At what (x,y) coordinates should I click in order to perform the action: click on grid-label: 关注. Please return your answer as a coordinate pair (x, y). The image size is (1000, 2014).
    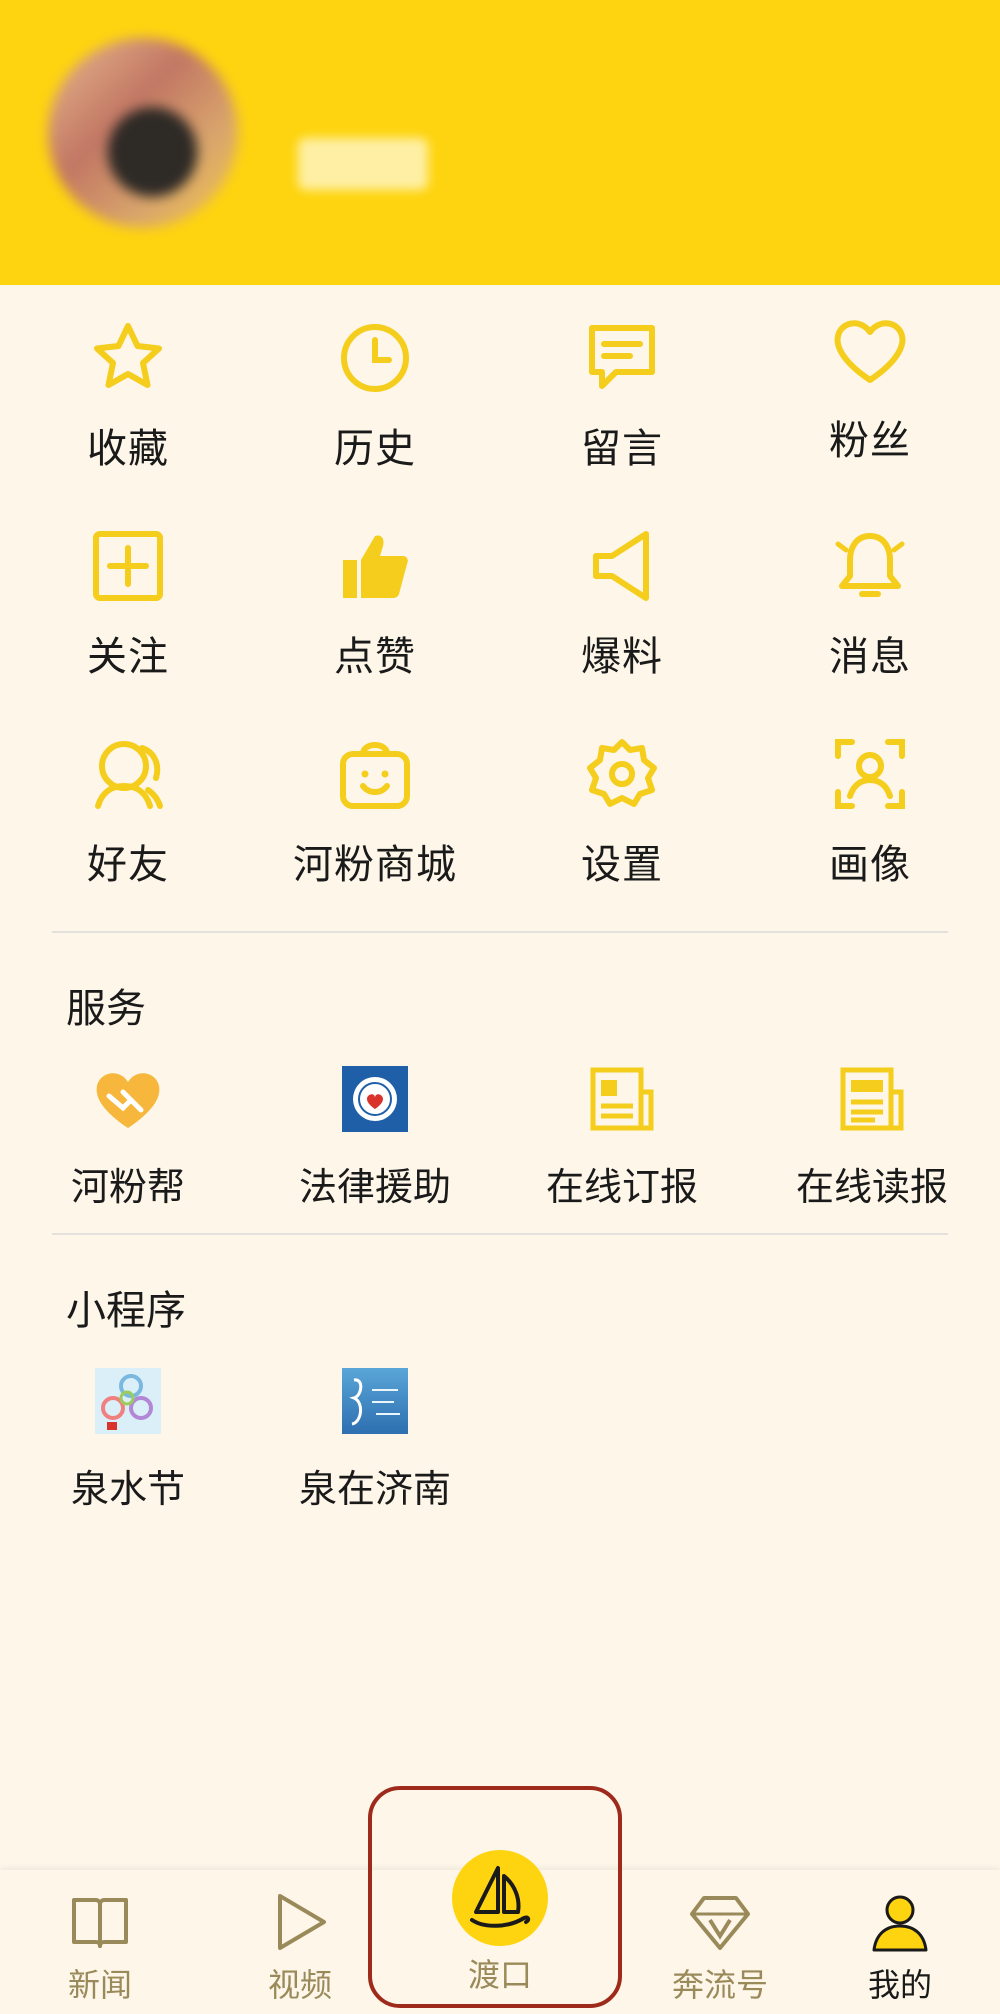
    Looking at the image, I should click on (128, 657).